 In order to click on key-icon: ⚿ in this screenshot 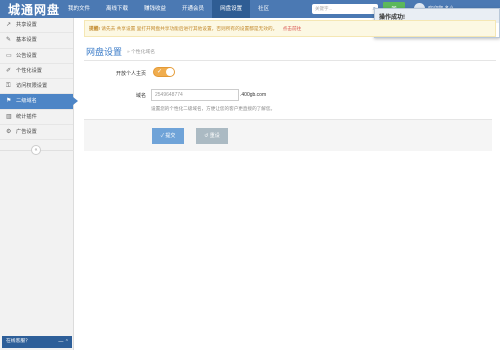, I will do `click(8, 86)`.